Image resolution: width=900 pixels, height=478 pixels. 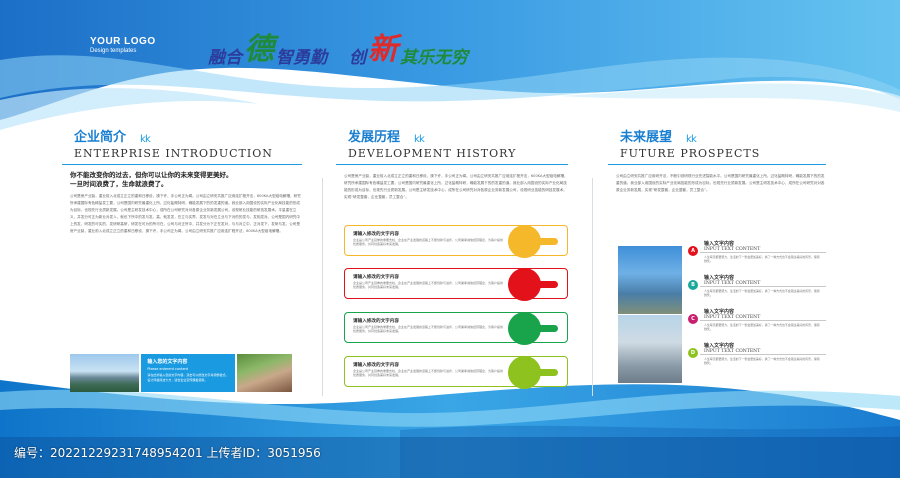 What do you see at coordinates (259, 49) in the screenshot?
I see `slogan-part: 德` at bounding box center [259, 49].